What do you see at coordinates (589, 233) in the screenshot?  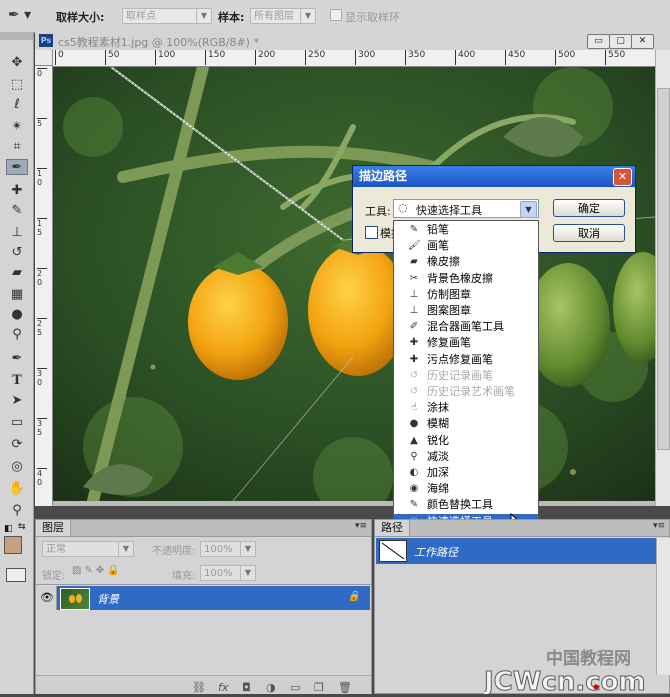 I see `cancel-button: 取消` at bounding box center [589, 233].